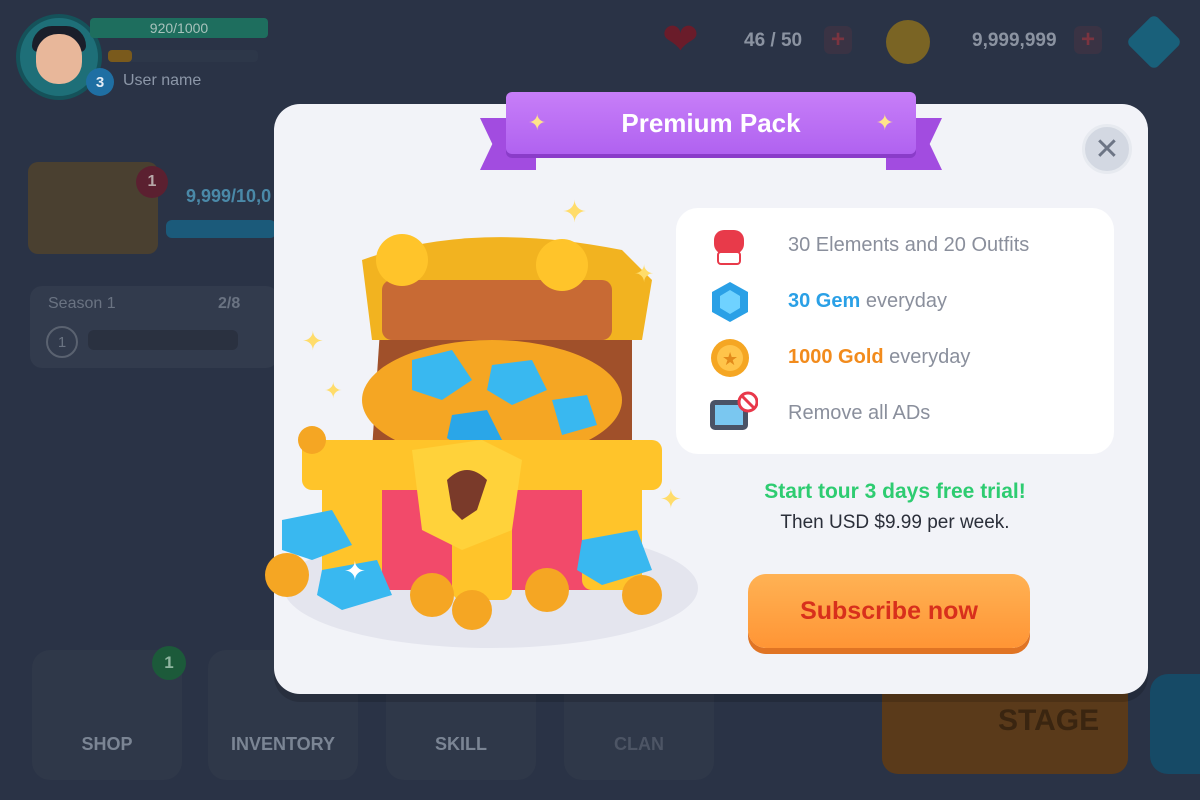  Describe the element at coordinates (1014, 40) in the screenshot. I see `coins-count: 9,999,999` at that location.